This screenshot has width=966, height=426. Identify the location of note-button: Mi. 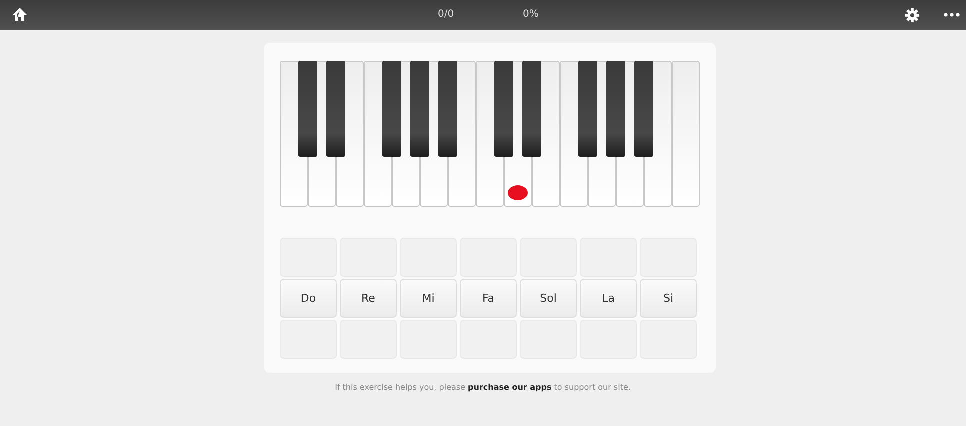
(428, 298).